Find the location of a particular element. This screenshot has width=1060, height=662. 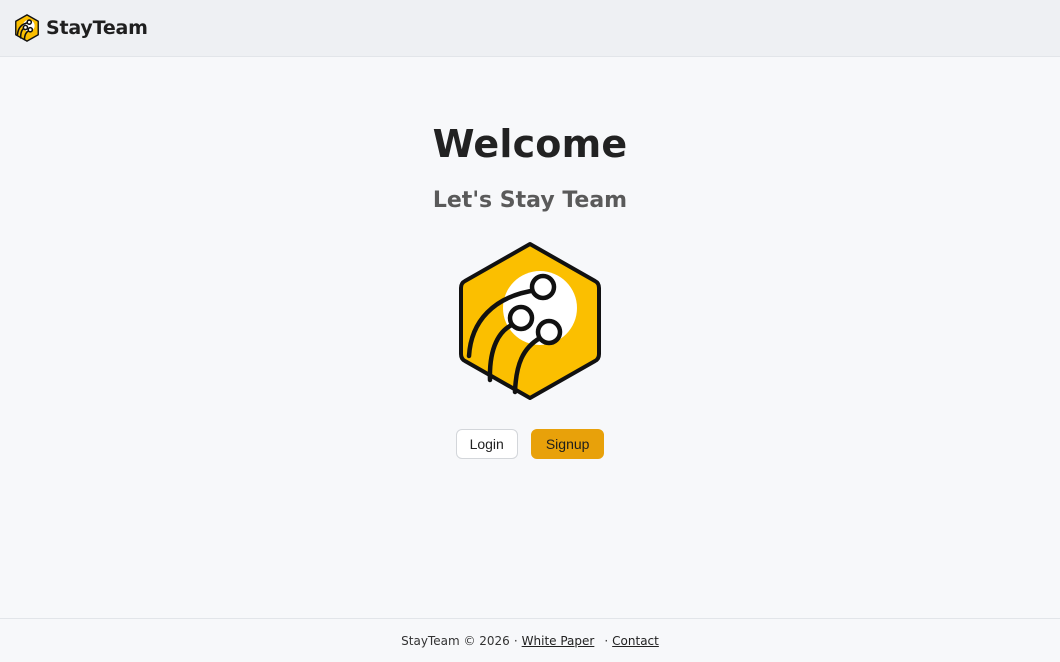

contact-link: Contact is located at coordinates (635, 641).